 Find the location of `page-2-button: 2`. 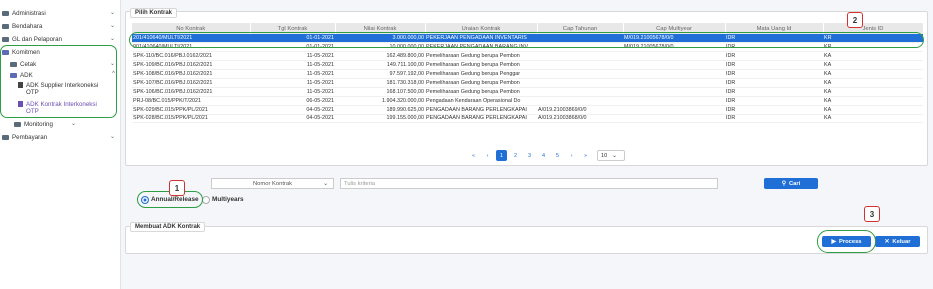

page-2-button: 2 is located at coordinates (515, 155).